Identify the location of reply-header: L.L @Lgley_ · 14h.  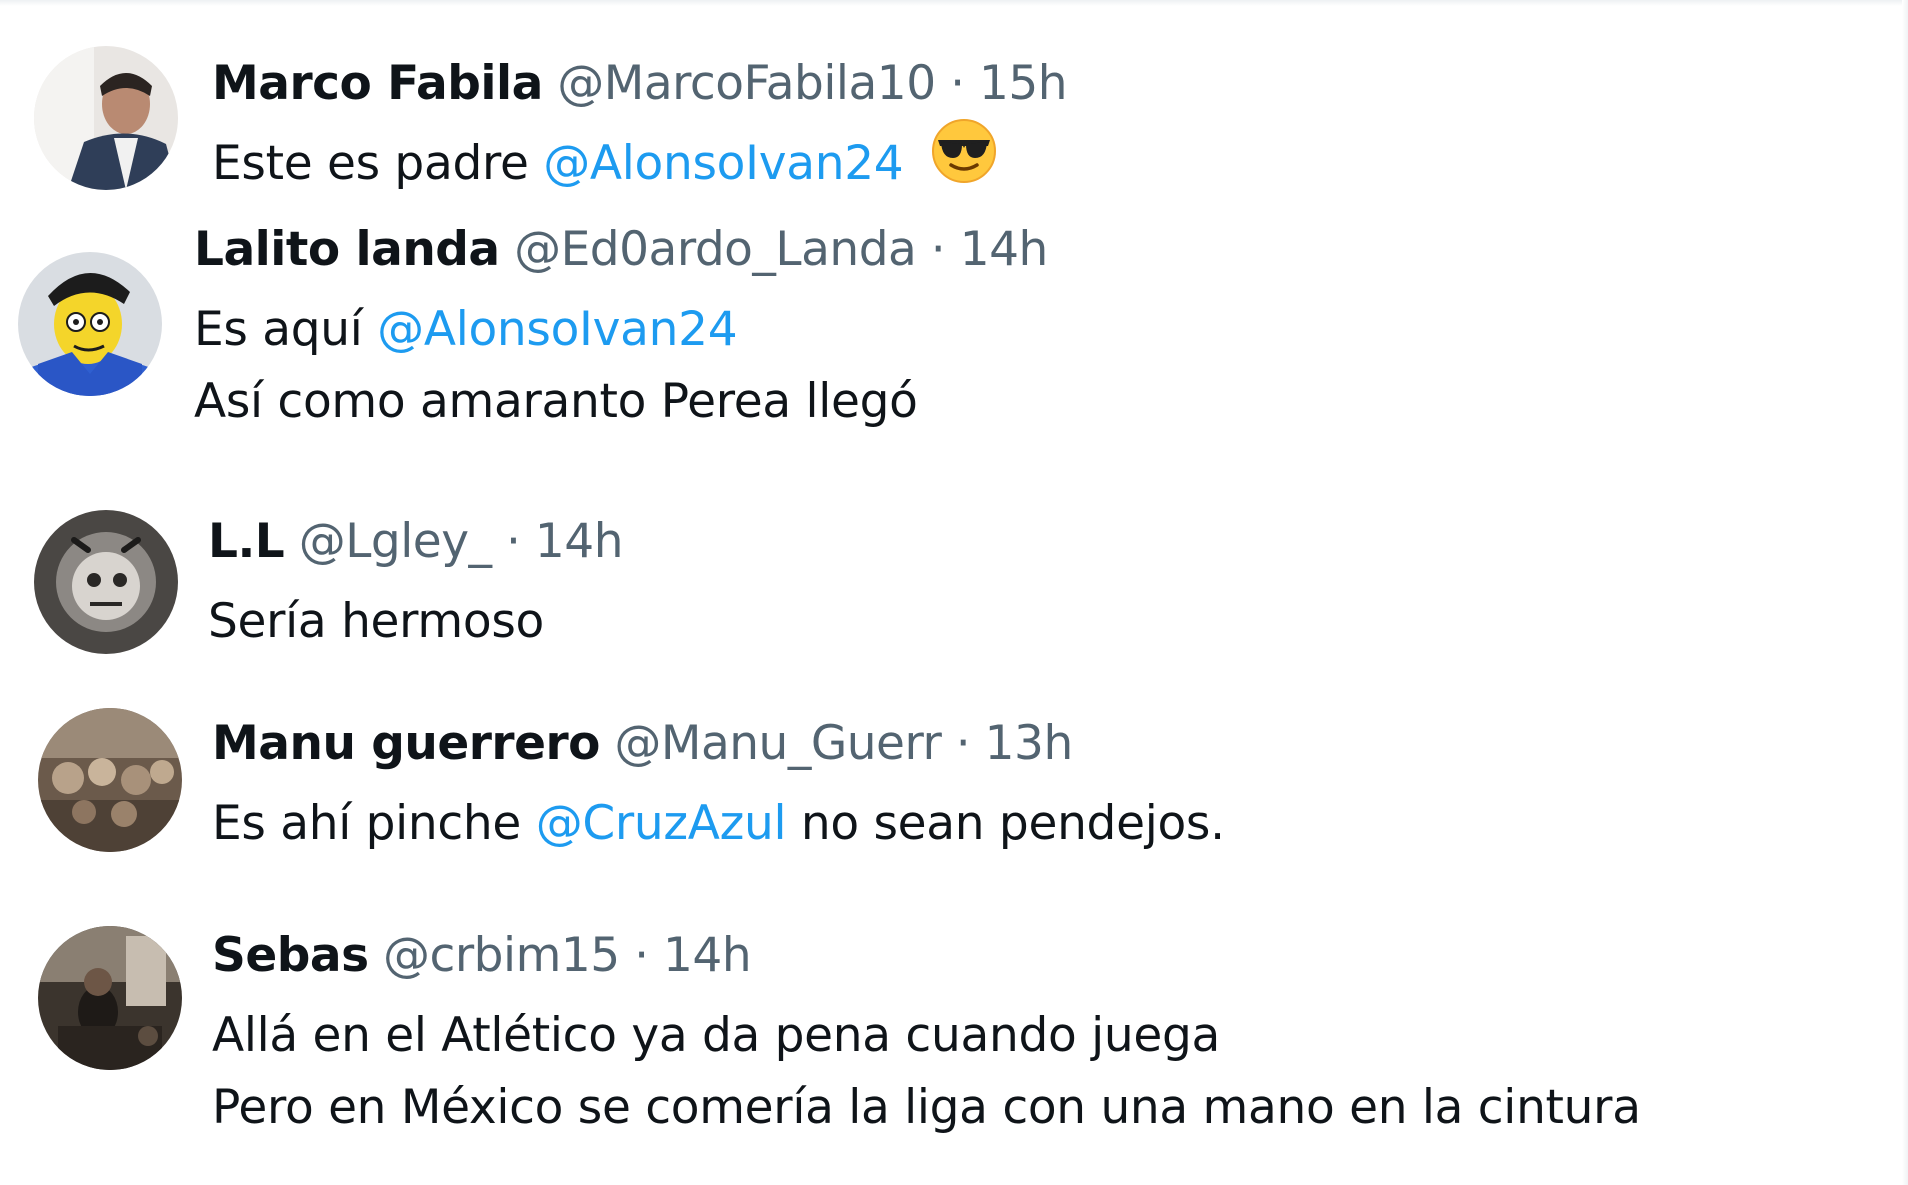
(415, 542).